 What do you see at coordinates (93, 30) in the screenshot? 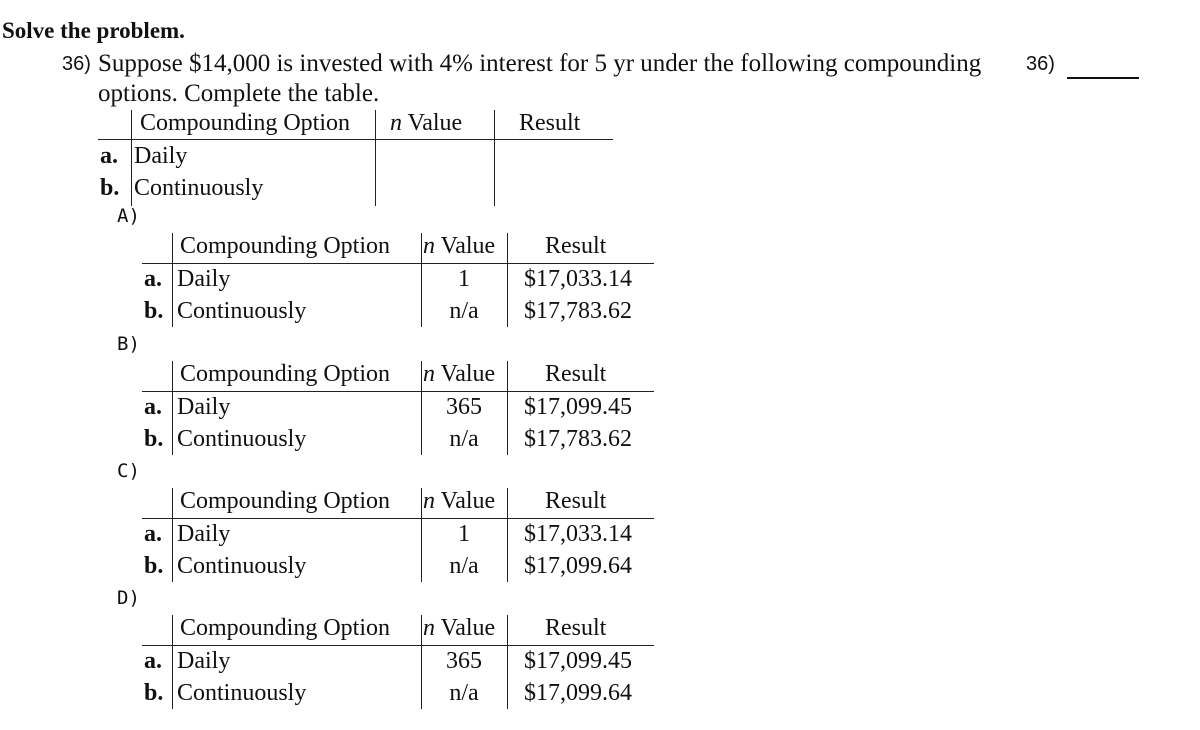
I see `section-heading: Solve the problem.` at bounding box center [93, 30].